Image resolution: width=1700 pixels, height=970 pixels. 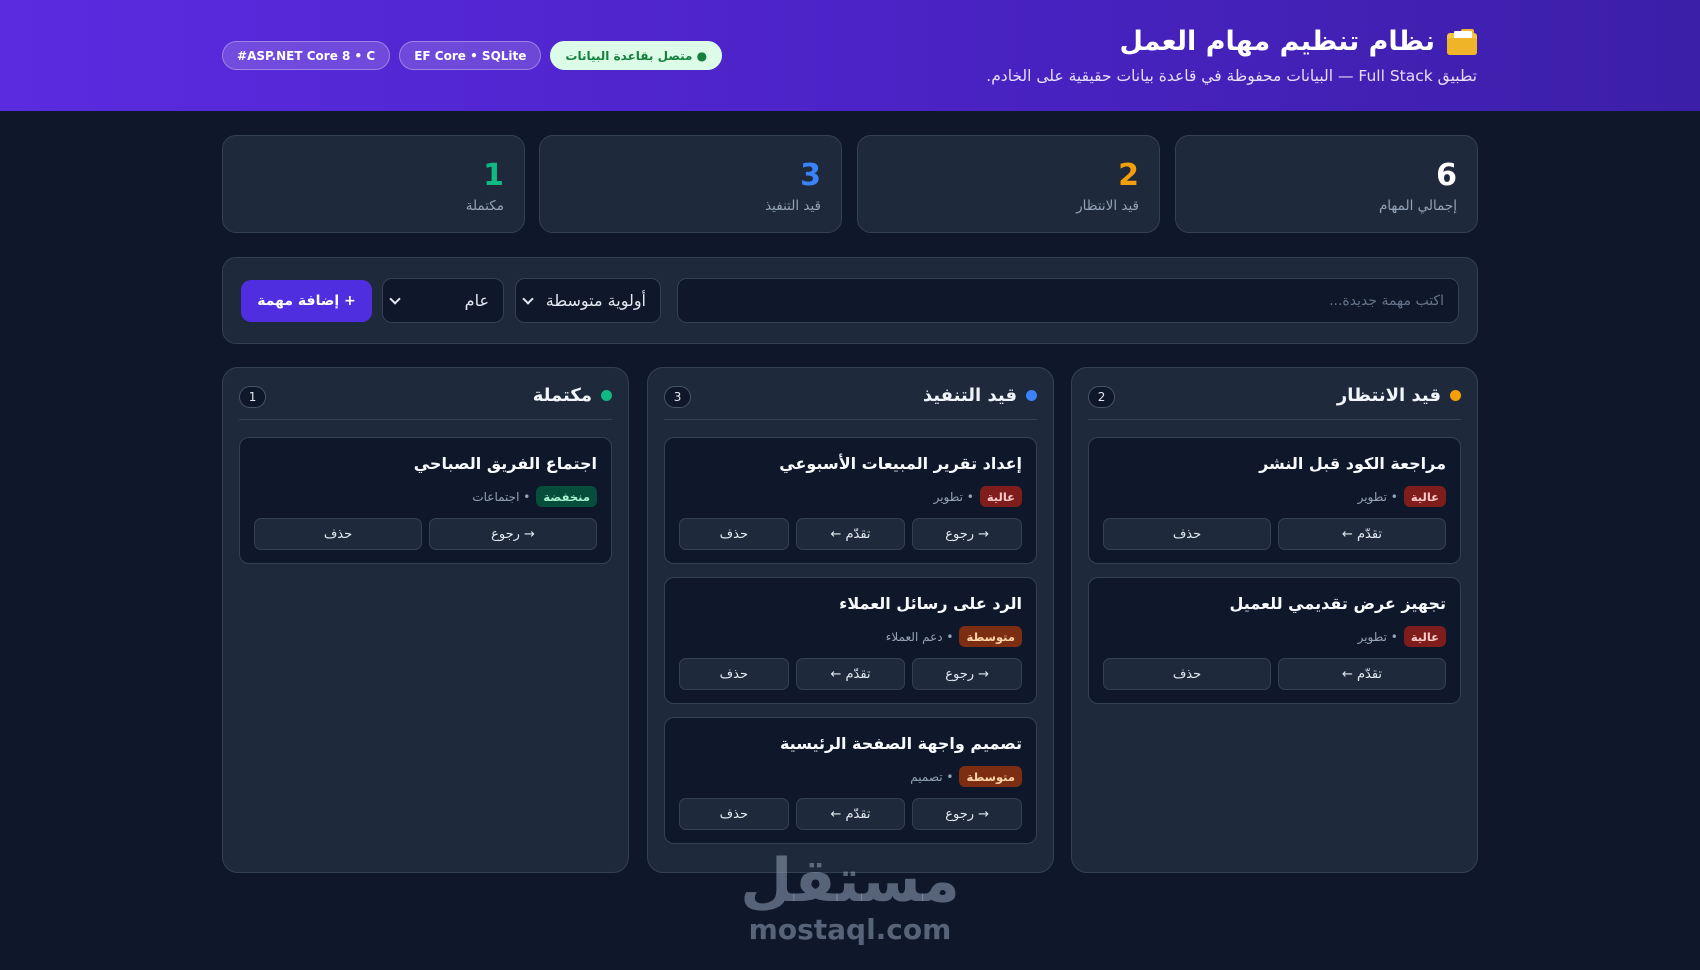 I want to click on watermark: مستقل mostaql.com, so click(x=850, y=901).